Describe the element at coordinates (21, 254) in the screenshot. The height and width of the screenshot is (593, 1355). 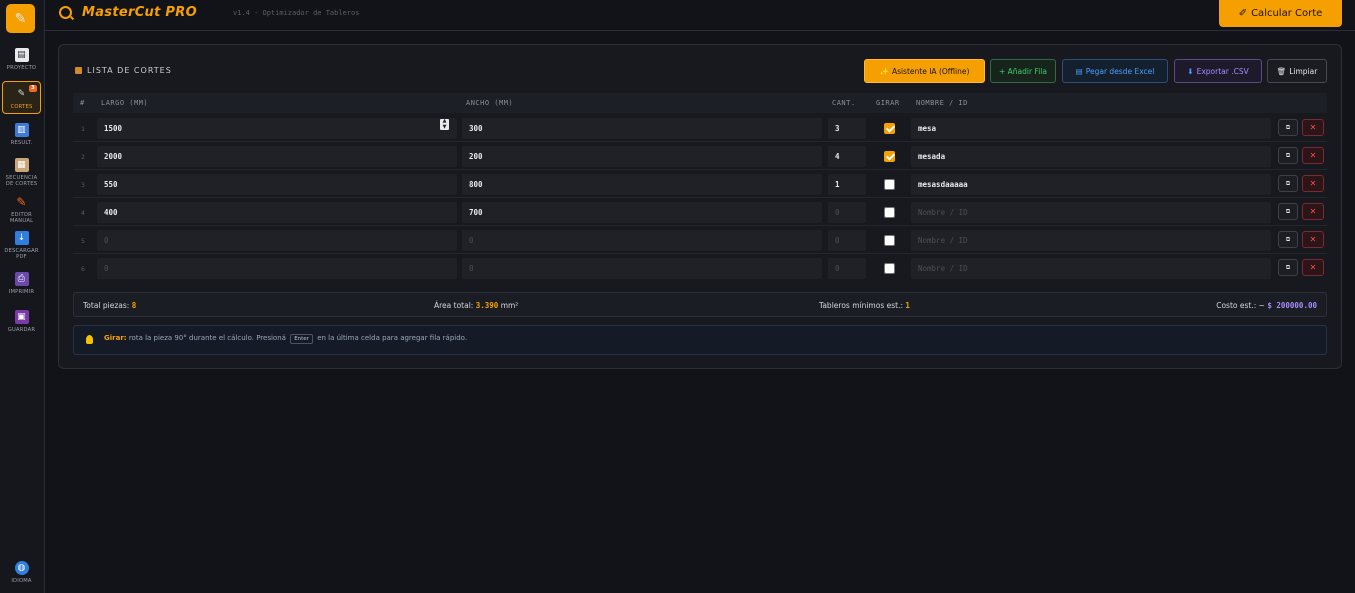
I see `sidebar-item-label: DESCARGAR PDF` at that location.